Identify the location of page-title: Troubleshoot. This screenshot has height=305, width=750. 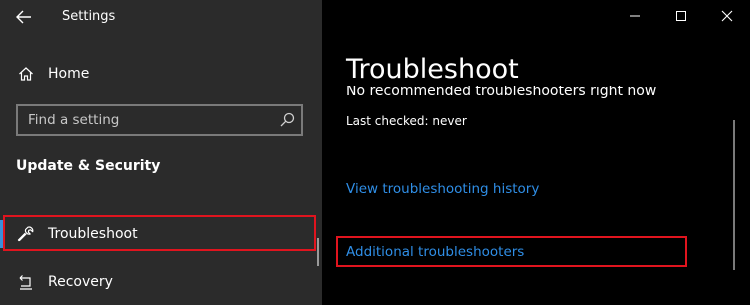
(432, 69).